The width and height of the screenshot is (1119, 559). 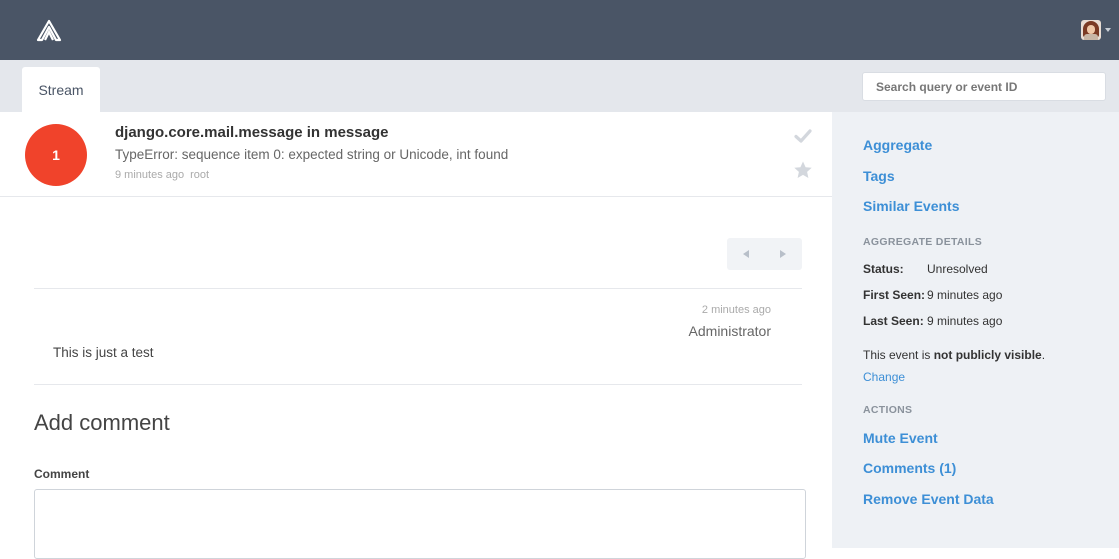 What do you see at coordinates (923, 242) in the screenshot?
I see `aggregate-details-heading: AGGREGATE DETAILS` at bounding box center [923, 242].